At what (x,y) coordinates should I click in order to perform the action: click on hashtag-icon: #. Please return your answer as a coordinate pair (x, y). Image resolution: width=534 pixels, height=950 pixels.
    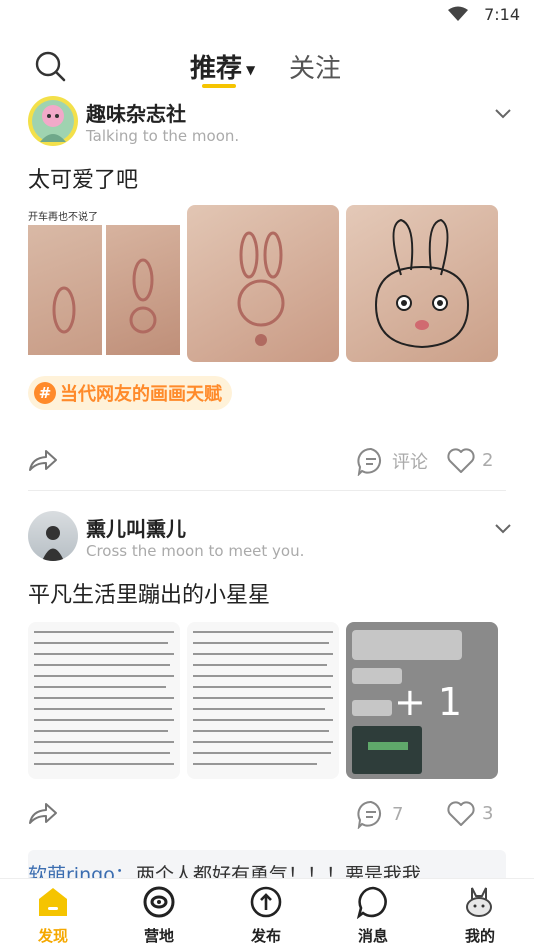
    Looking at the image, I should click on (45, 393).